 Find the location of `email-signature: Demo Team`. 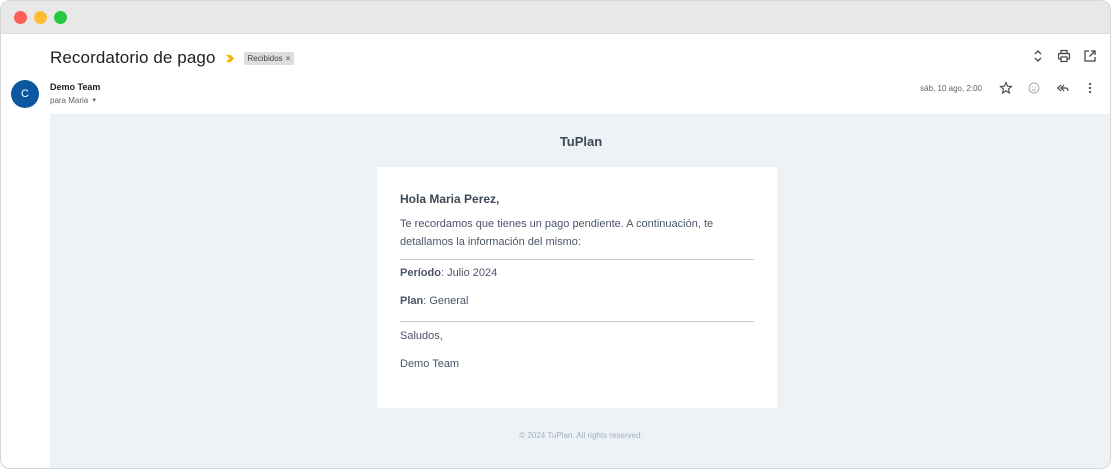

email-signature: Demo Team is located at coordinates (430, 364).